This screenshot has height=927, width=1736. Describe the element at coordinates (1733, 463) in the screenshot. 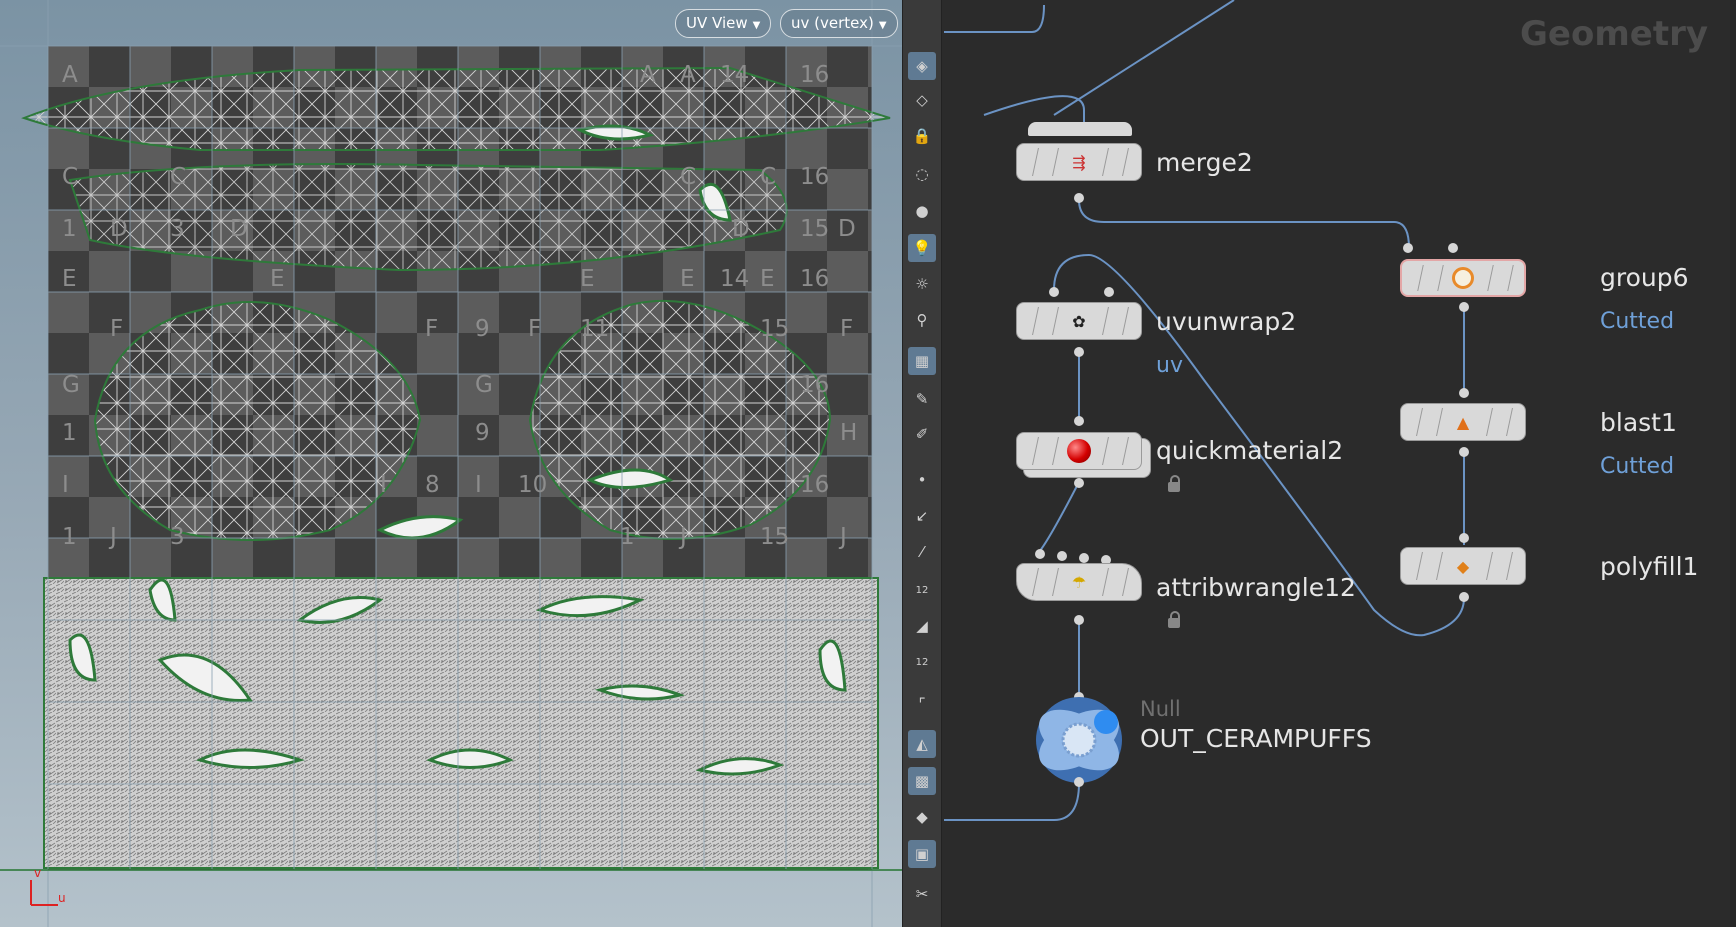

I see `pane-splitter` at that location.